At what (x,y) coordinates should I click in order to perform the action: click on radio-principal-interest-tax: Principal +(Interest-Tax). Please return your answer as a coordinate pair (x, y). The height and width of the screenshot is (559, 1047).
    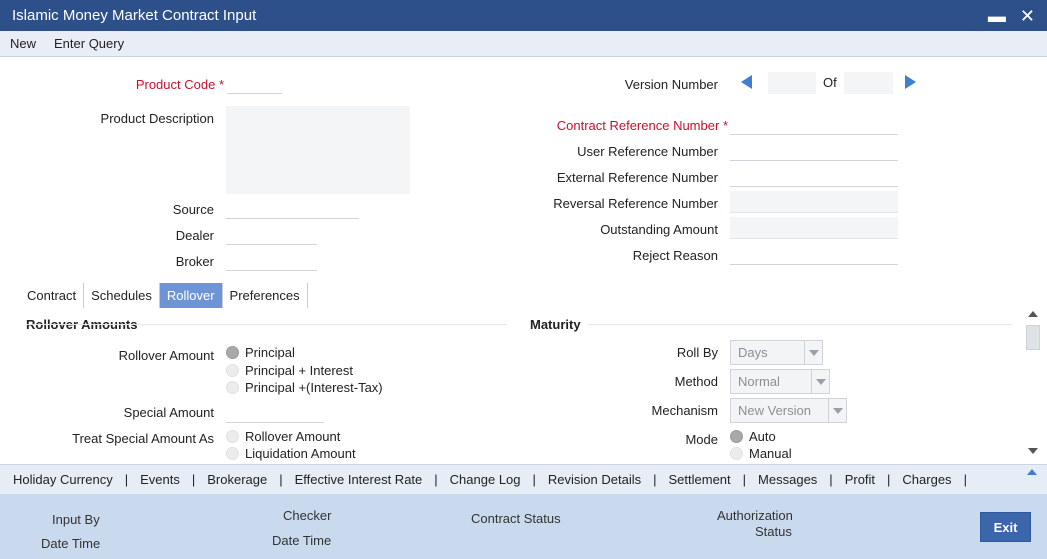
    Looking at the image, I should click on (304, 387).